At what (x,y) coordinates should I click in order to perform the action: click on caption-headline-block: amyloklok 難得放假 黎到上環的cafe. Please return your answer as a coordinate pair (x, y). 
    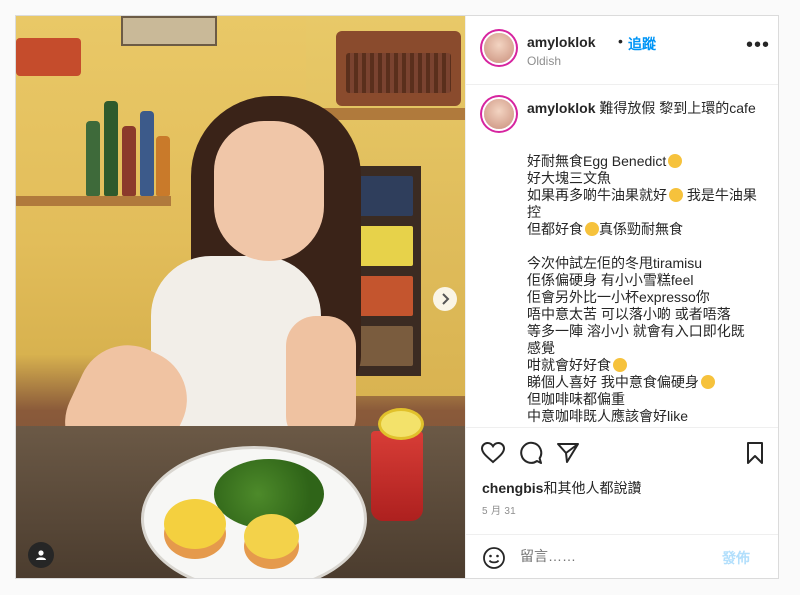
    Looking at the image, I should click on (642, 108).